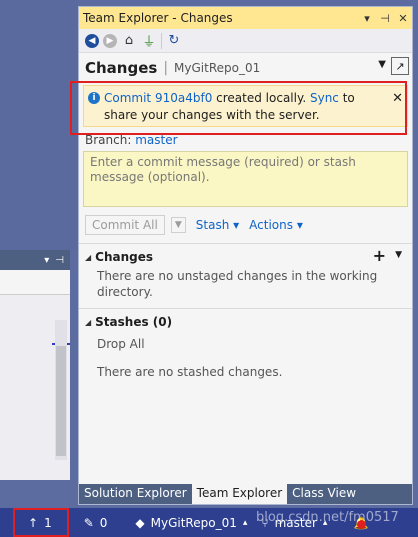 Image resolution: width=418 pixels, height=537 pixels. I want to click on window-dropdown-icon: ▾, so click(367, 18).